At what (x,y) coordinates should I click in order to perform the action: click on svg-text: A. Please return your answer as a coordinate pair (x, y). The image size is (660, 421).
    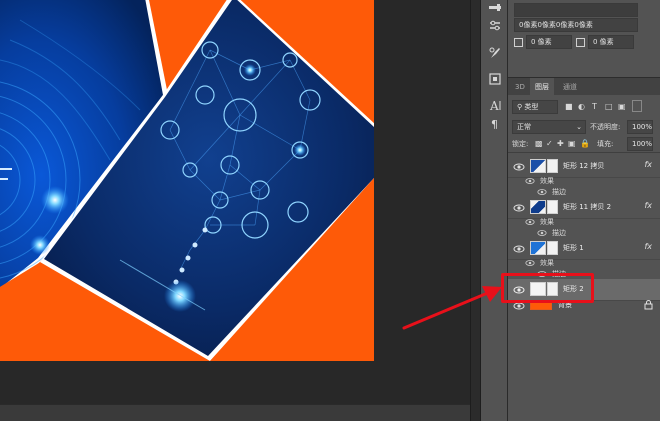
    Looking at the image, I should click on (494, 105).